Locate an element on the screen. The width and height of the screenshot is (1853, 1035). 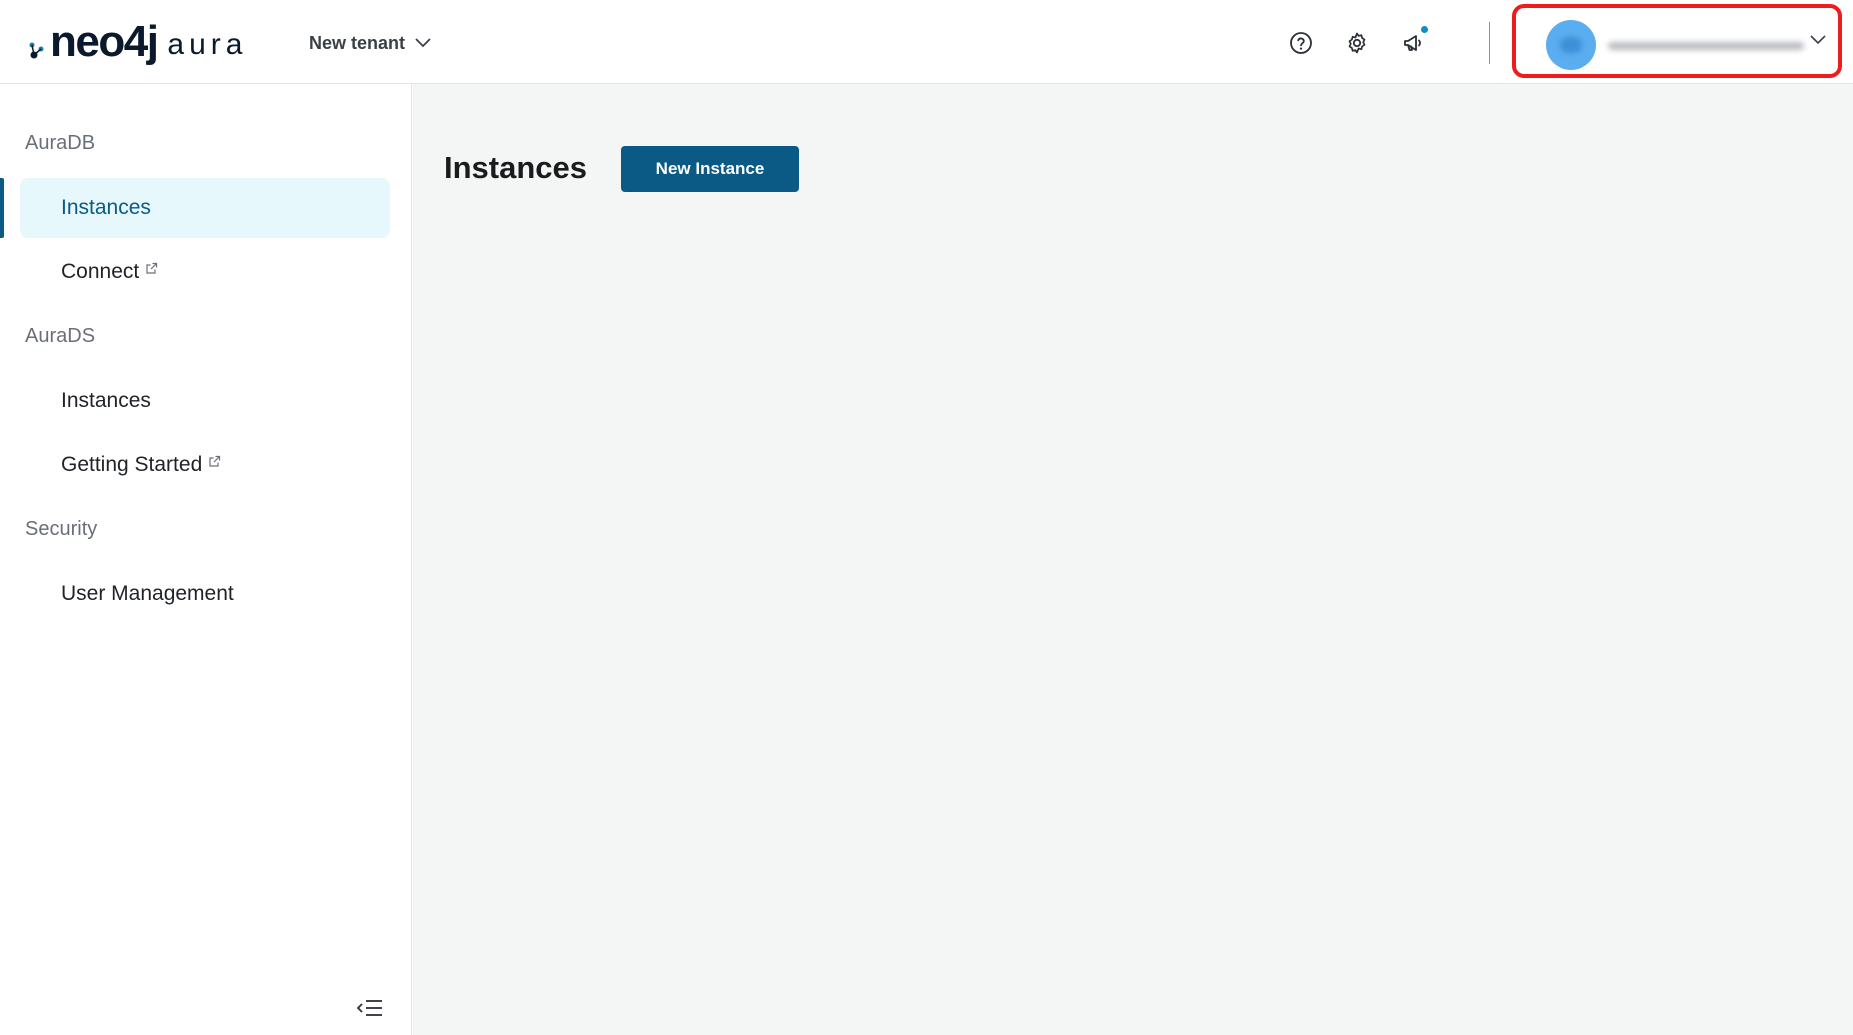
megaphone-icon is located at coordinates (1412, 43).